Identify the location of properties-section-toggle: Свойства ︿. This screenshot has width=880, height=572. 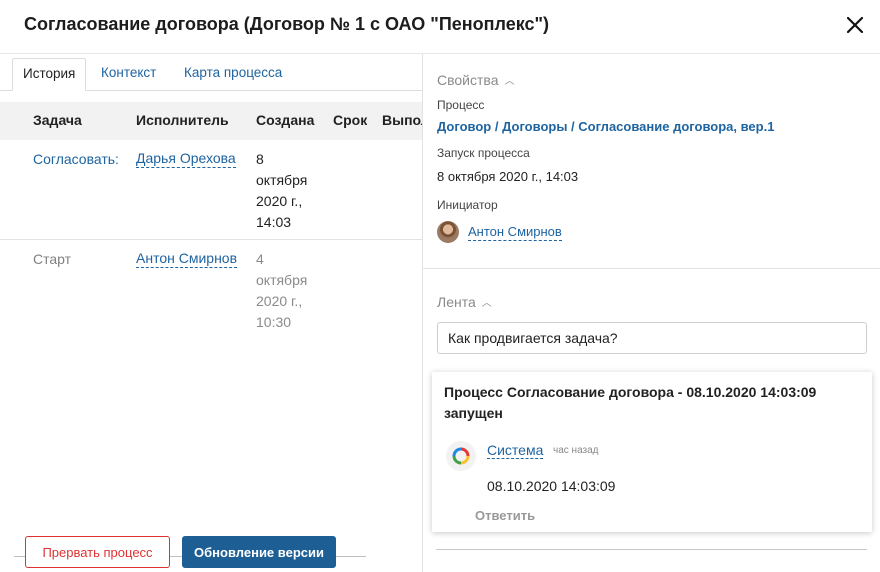
(475, 80).